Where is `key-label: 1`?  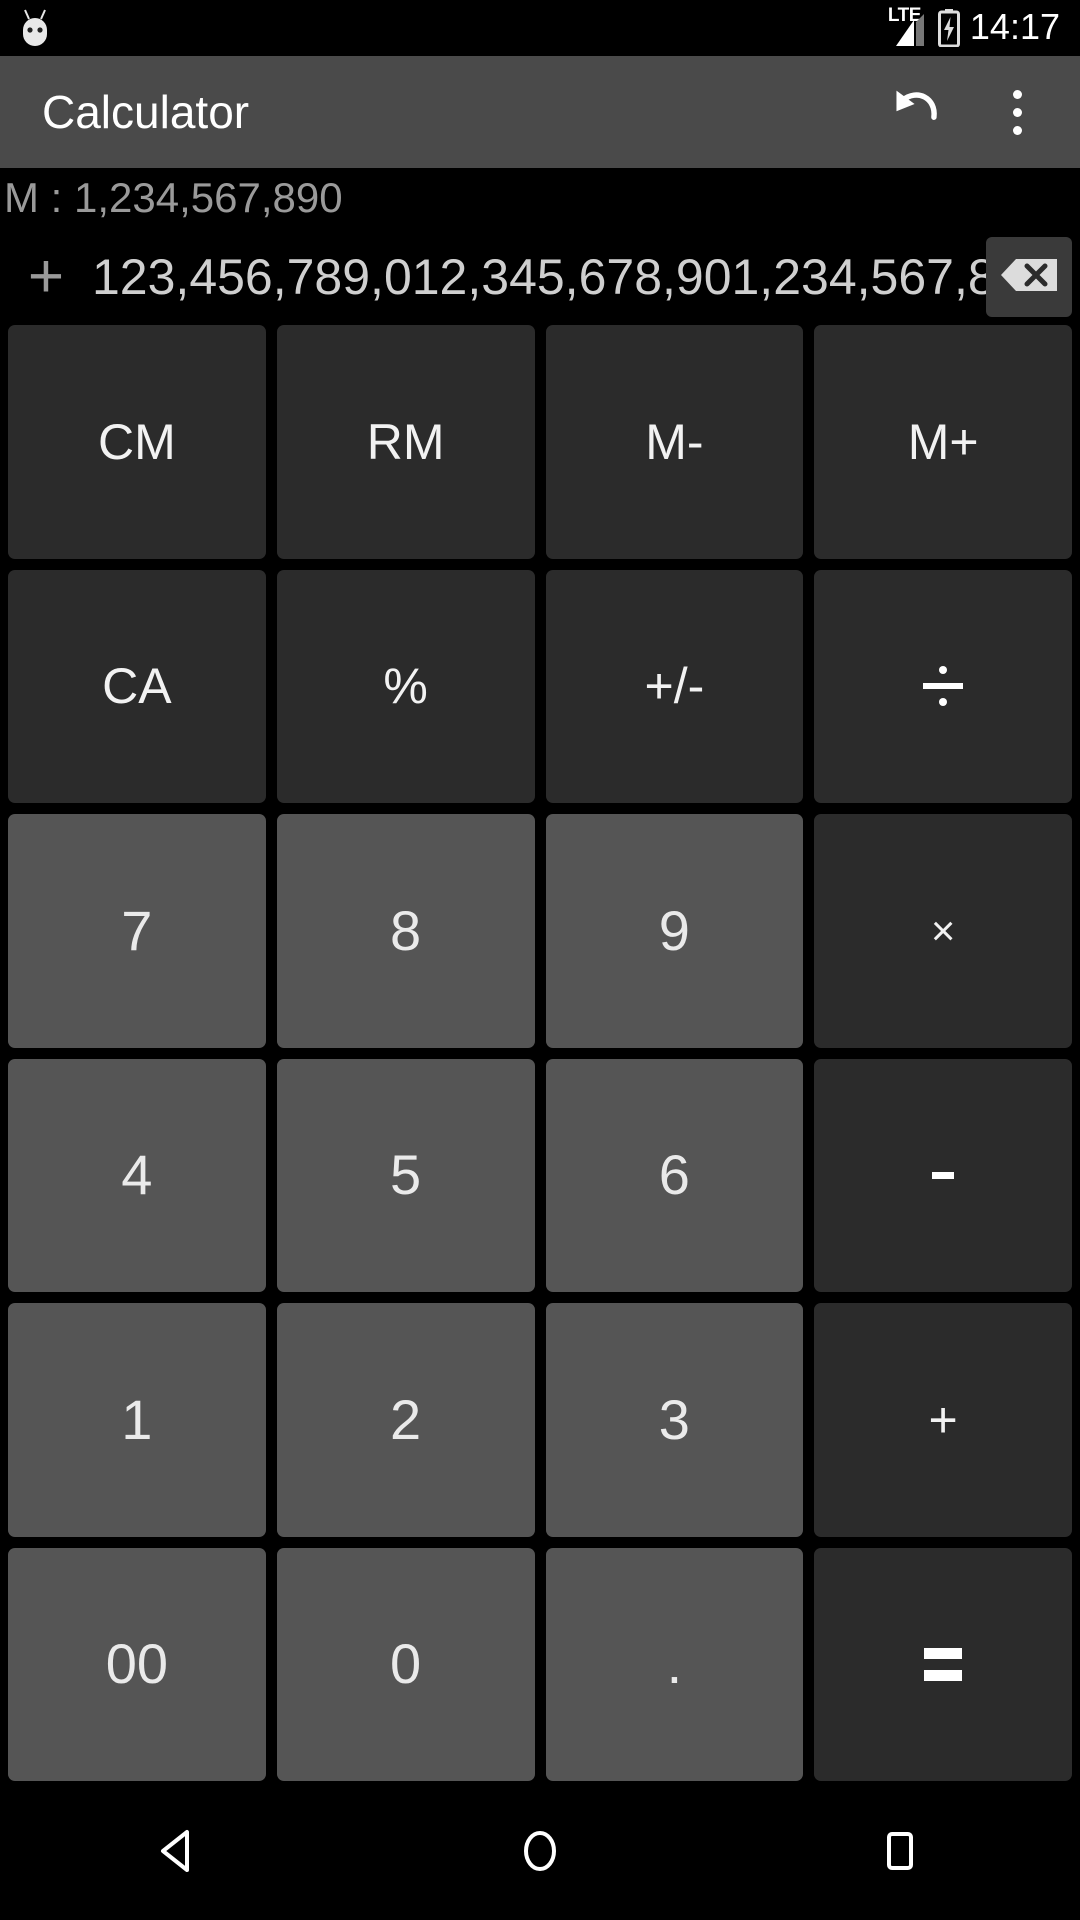 key-label: 1 is located at coordinates (137, 1419).